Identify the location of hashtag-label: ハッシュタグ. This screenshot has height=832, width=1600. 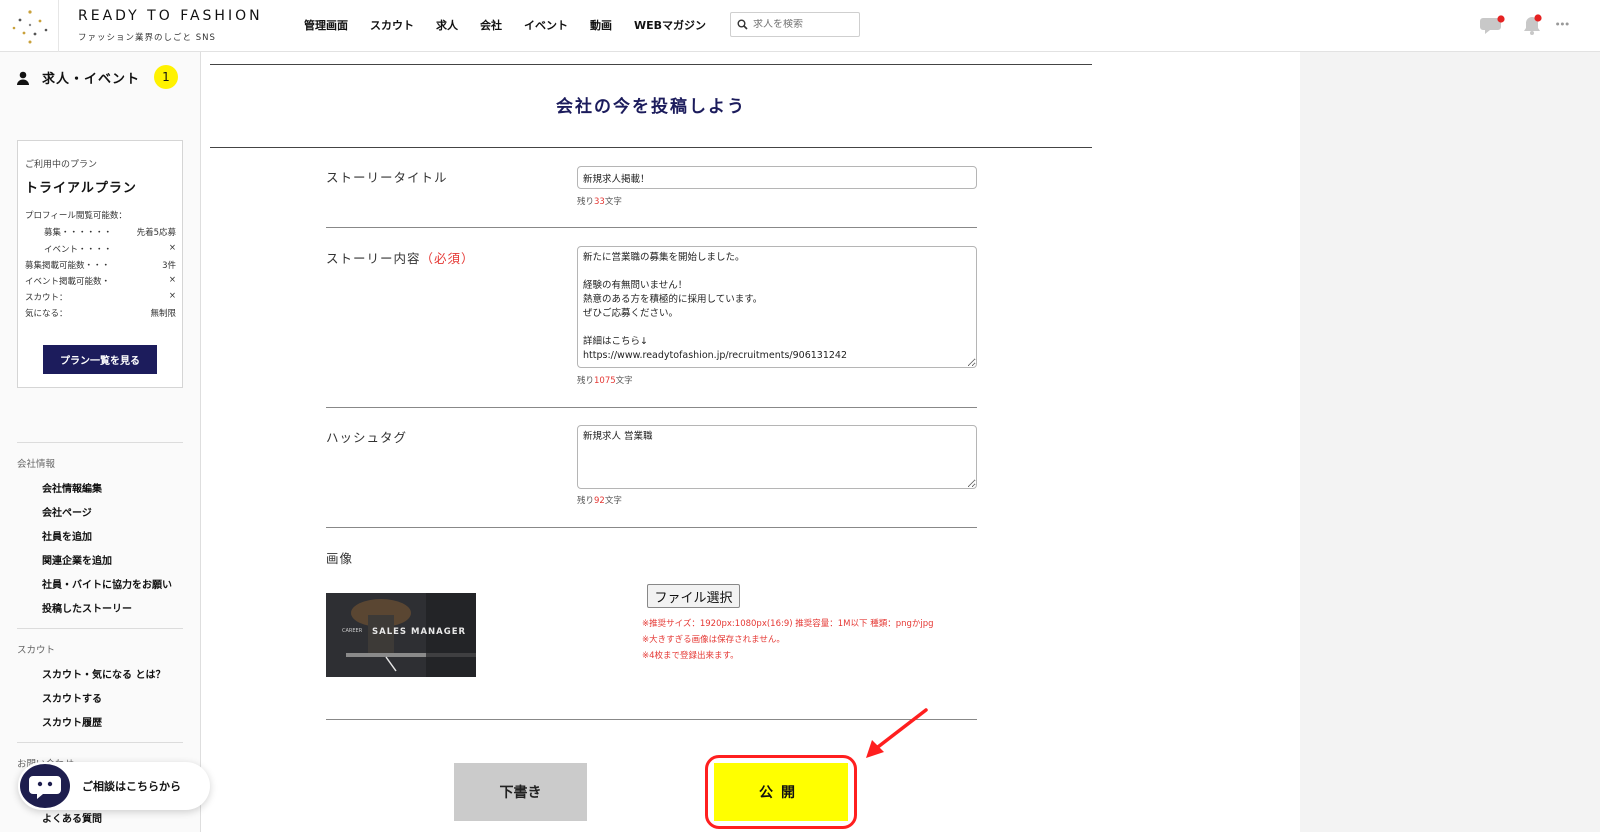
(367, 437).